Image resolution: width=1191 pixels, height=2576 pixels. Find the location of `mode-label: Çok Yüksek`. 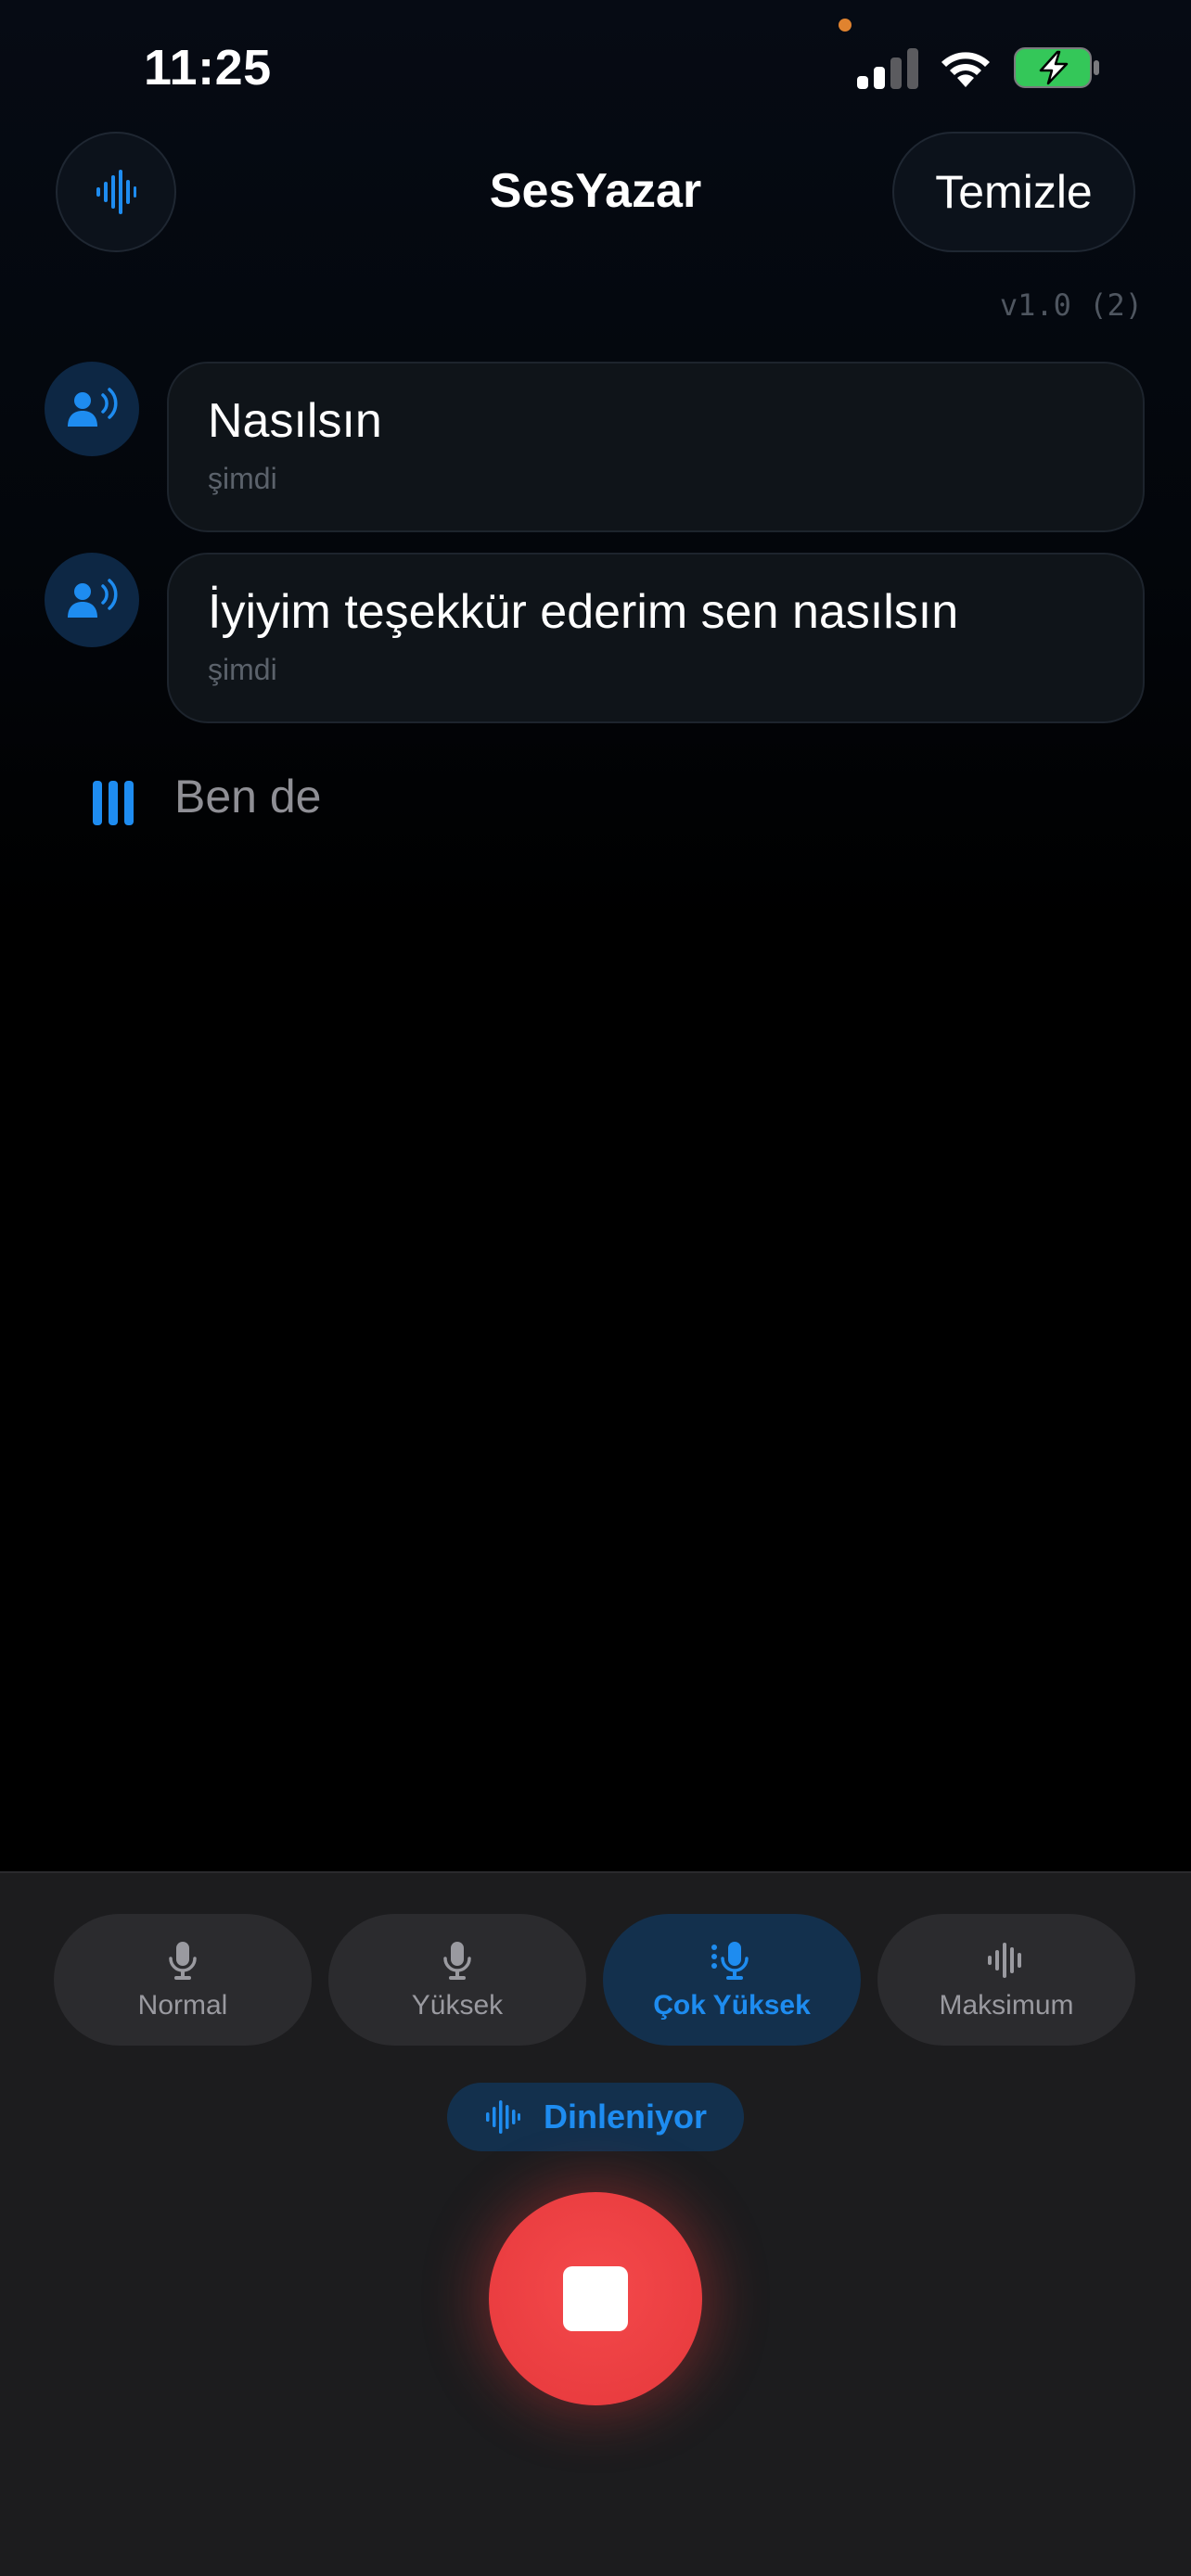

mode-label: Çok Yüksek is located at coordinates (732, 2006).